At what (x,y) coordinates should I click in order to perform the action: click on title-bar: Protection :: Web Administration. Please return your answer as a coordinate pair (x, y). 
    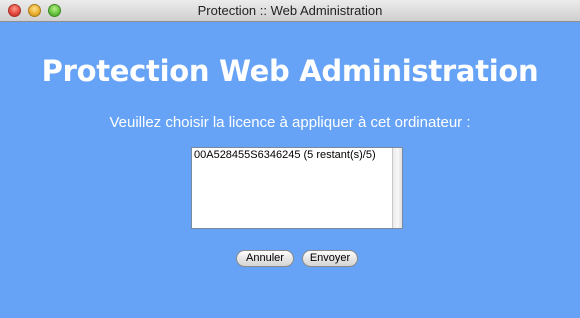
    Looking at the image, I should click on (290, 11).